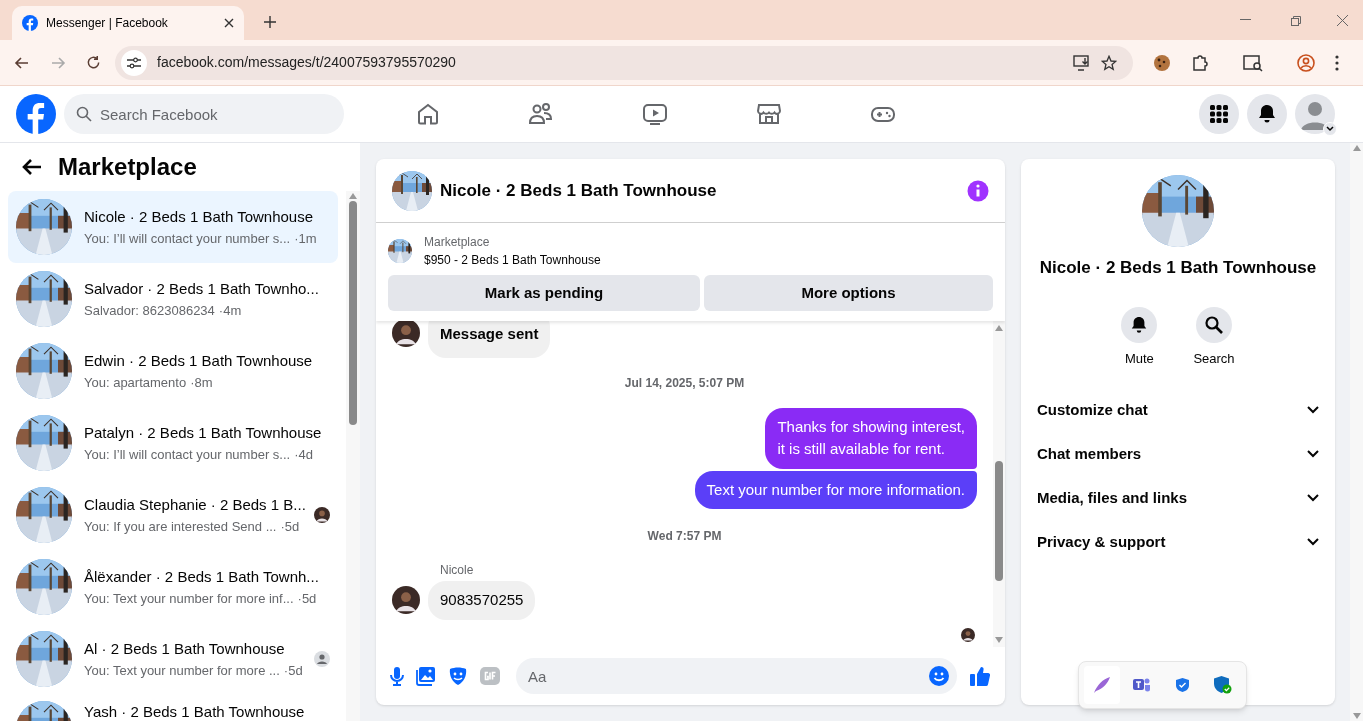 The height and width of the screenshot is (721, 1363). What do you see at coordinates (457, 570) in the screenshot?
I see `sender-name: Nicole` at bounding box center [457, 570].